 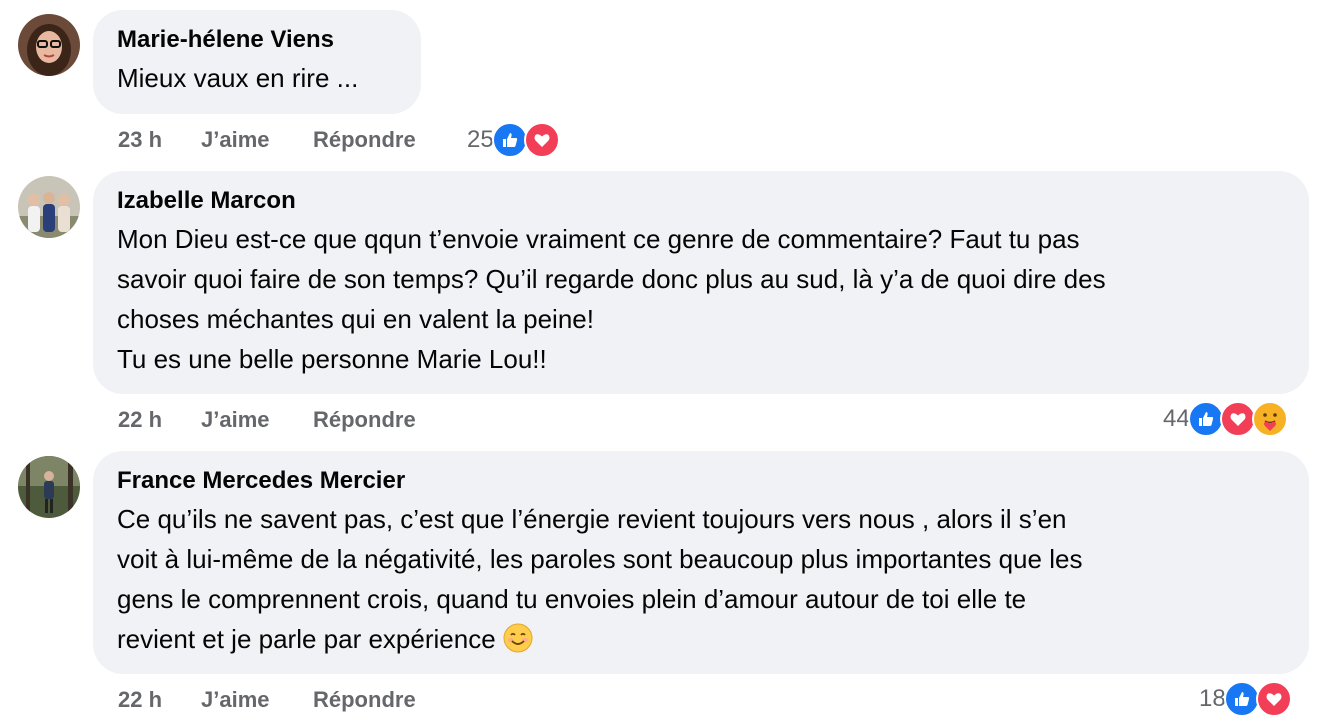 What do you see at coordinates (1176, 418) in the screenshot?
I see `reaction-count: 44` at bounding box center [1176, 418].